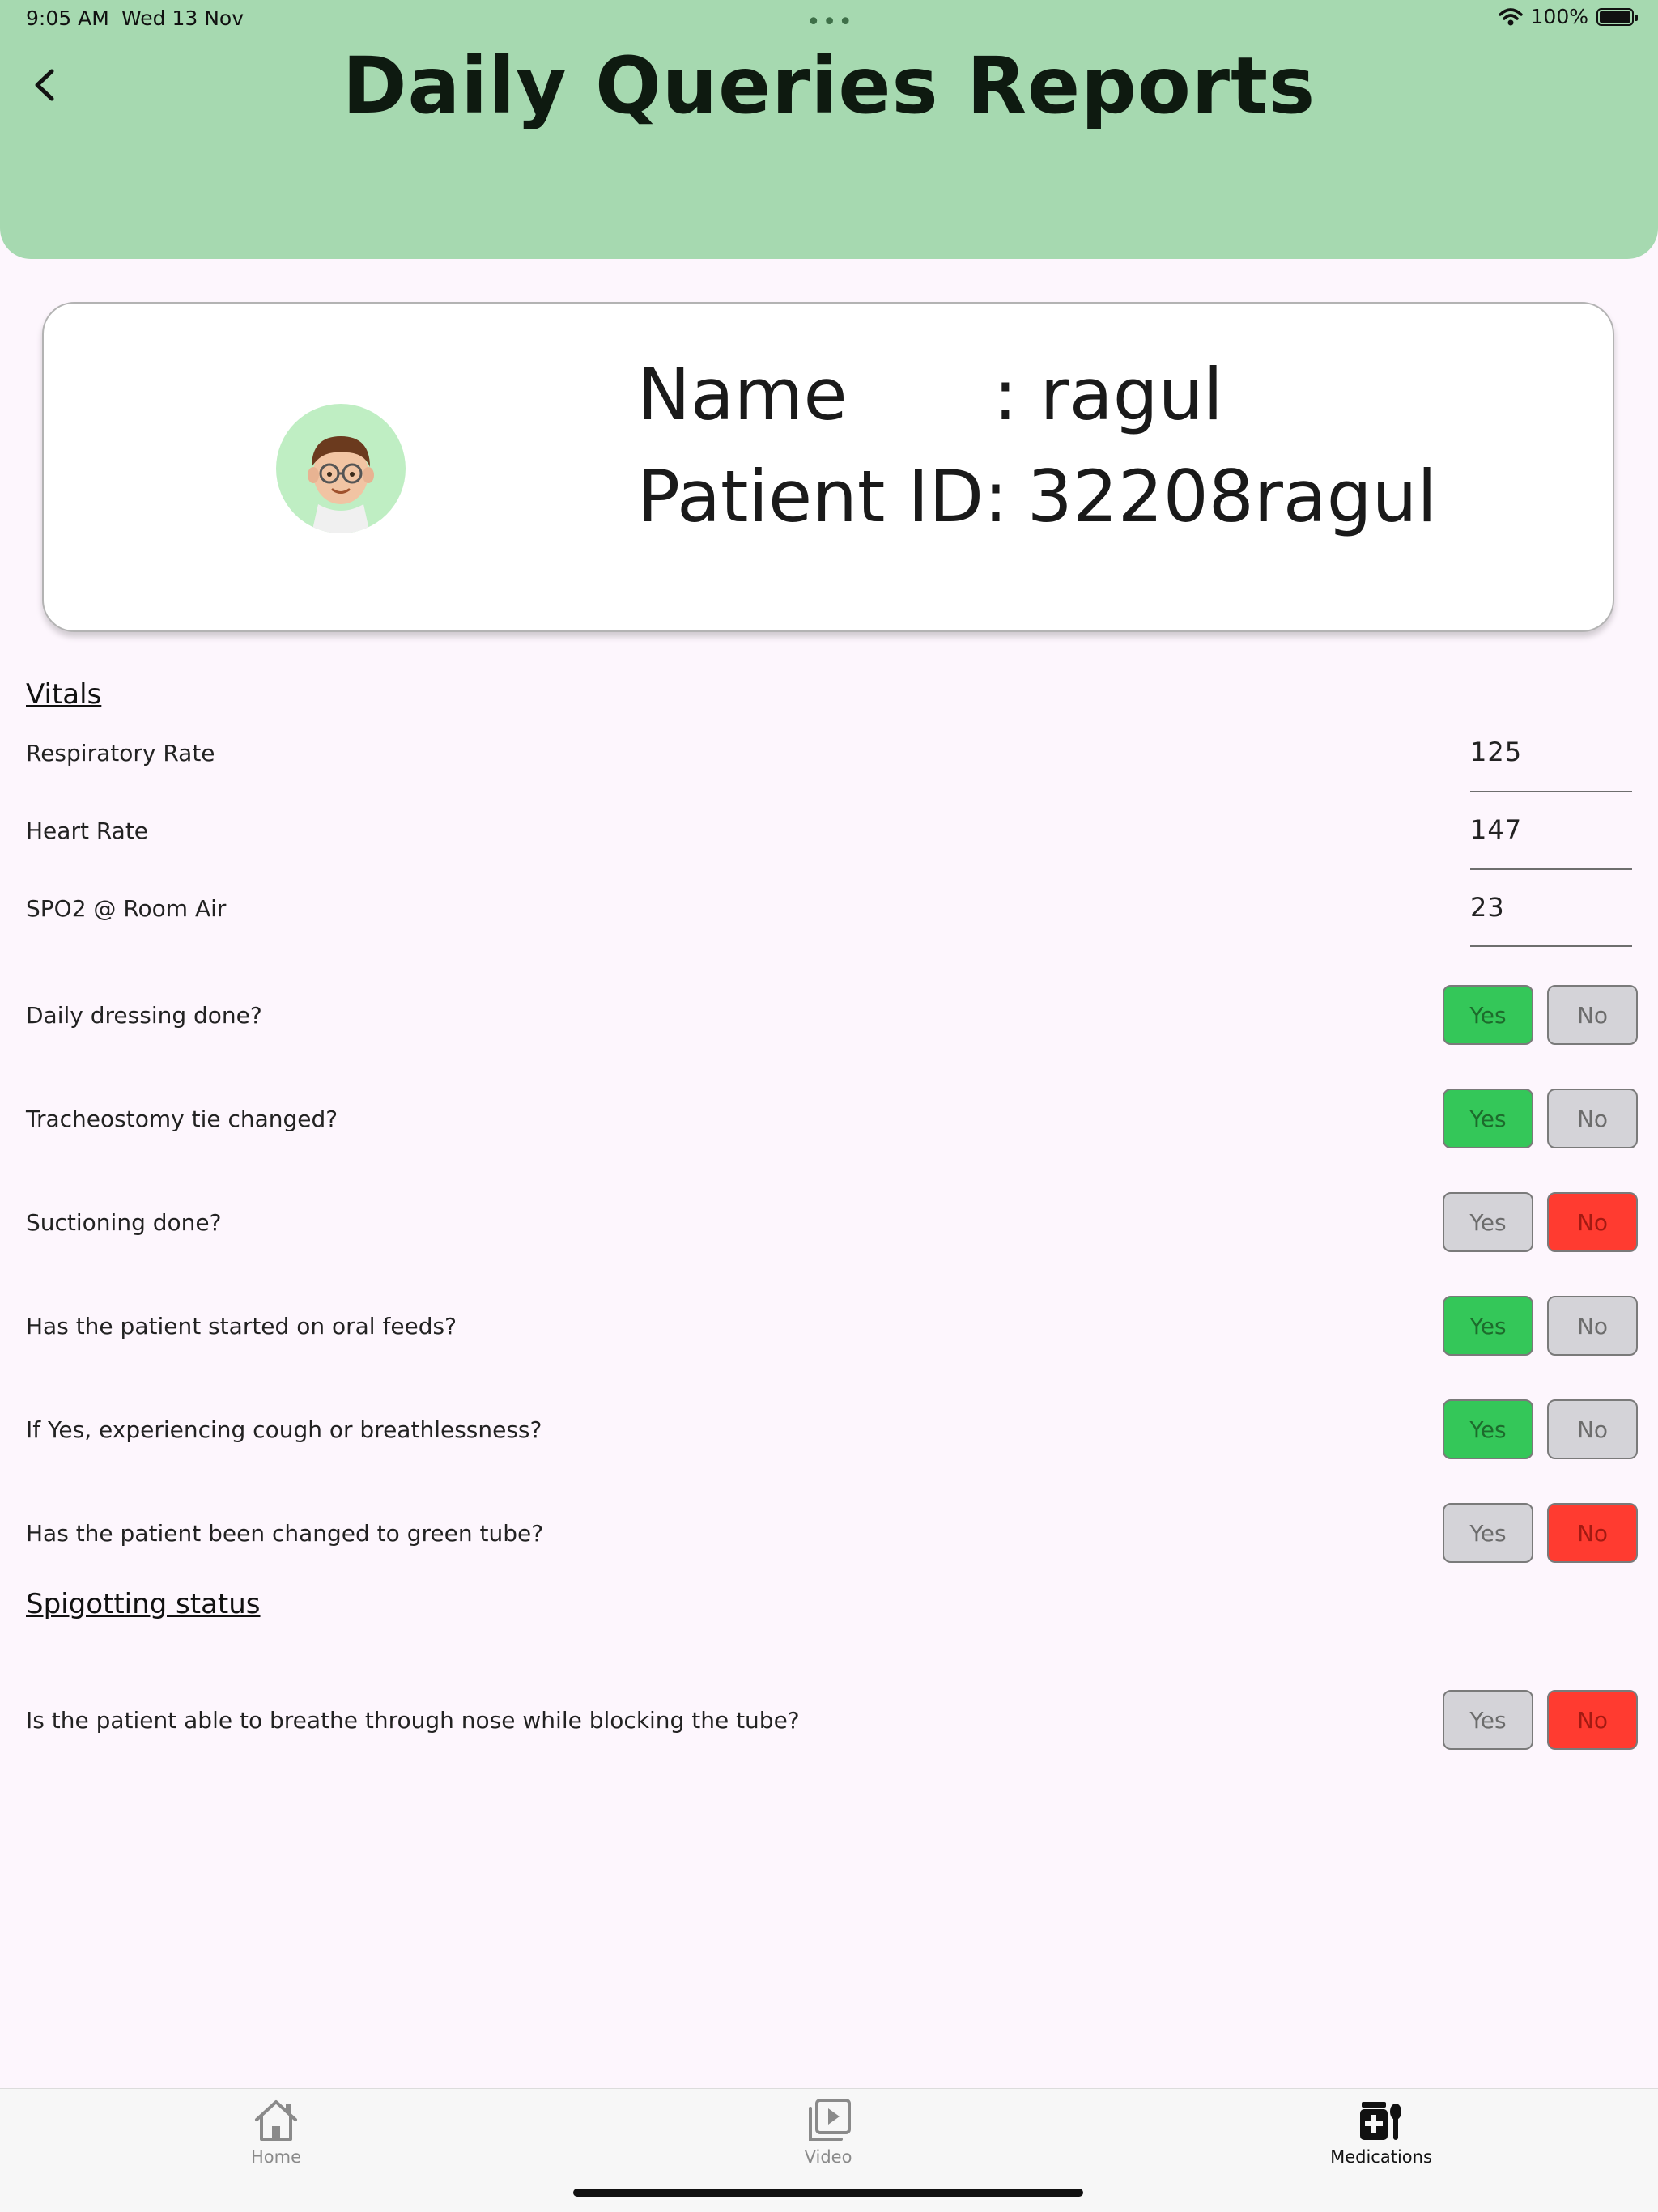  I want to click on vital-label-spo2: SPO2 @ Room Air, so click(126, 908).